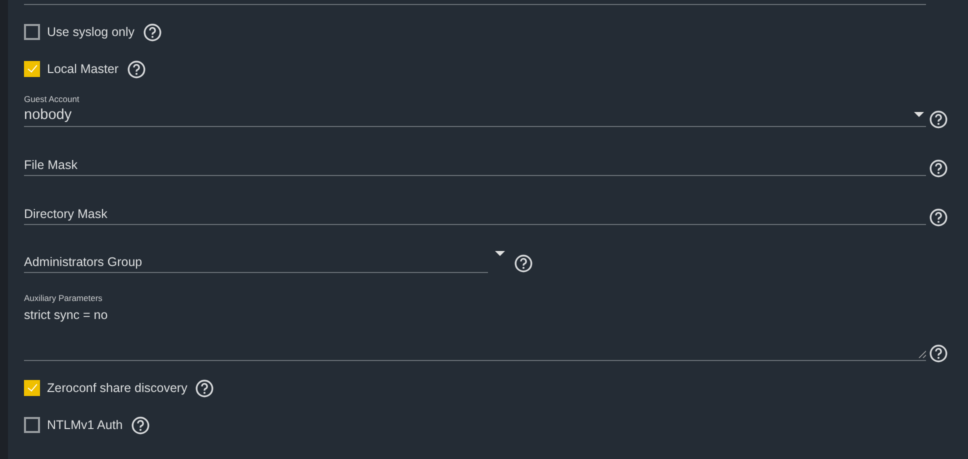 The image size is (968, 459). I want to click on checkbox-label: Zeroconf share discovery, so click(117, 387).